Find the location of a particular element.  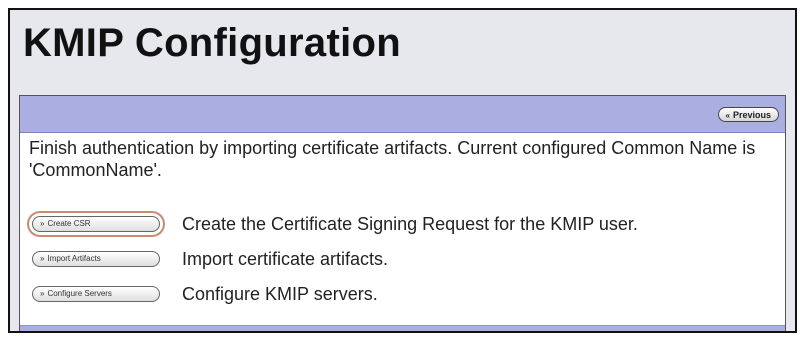

configure-servers-description: Configure KMIP servers. is located at coordinates (280, 294).